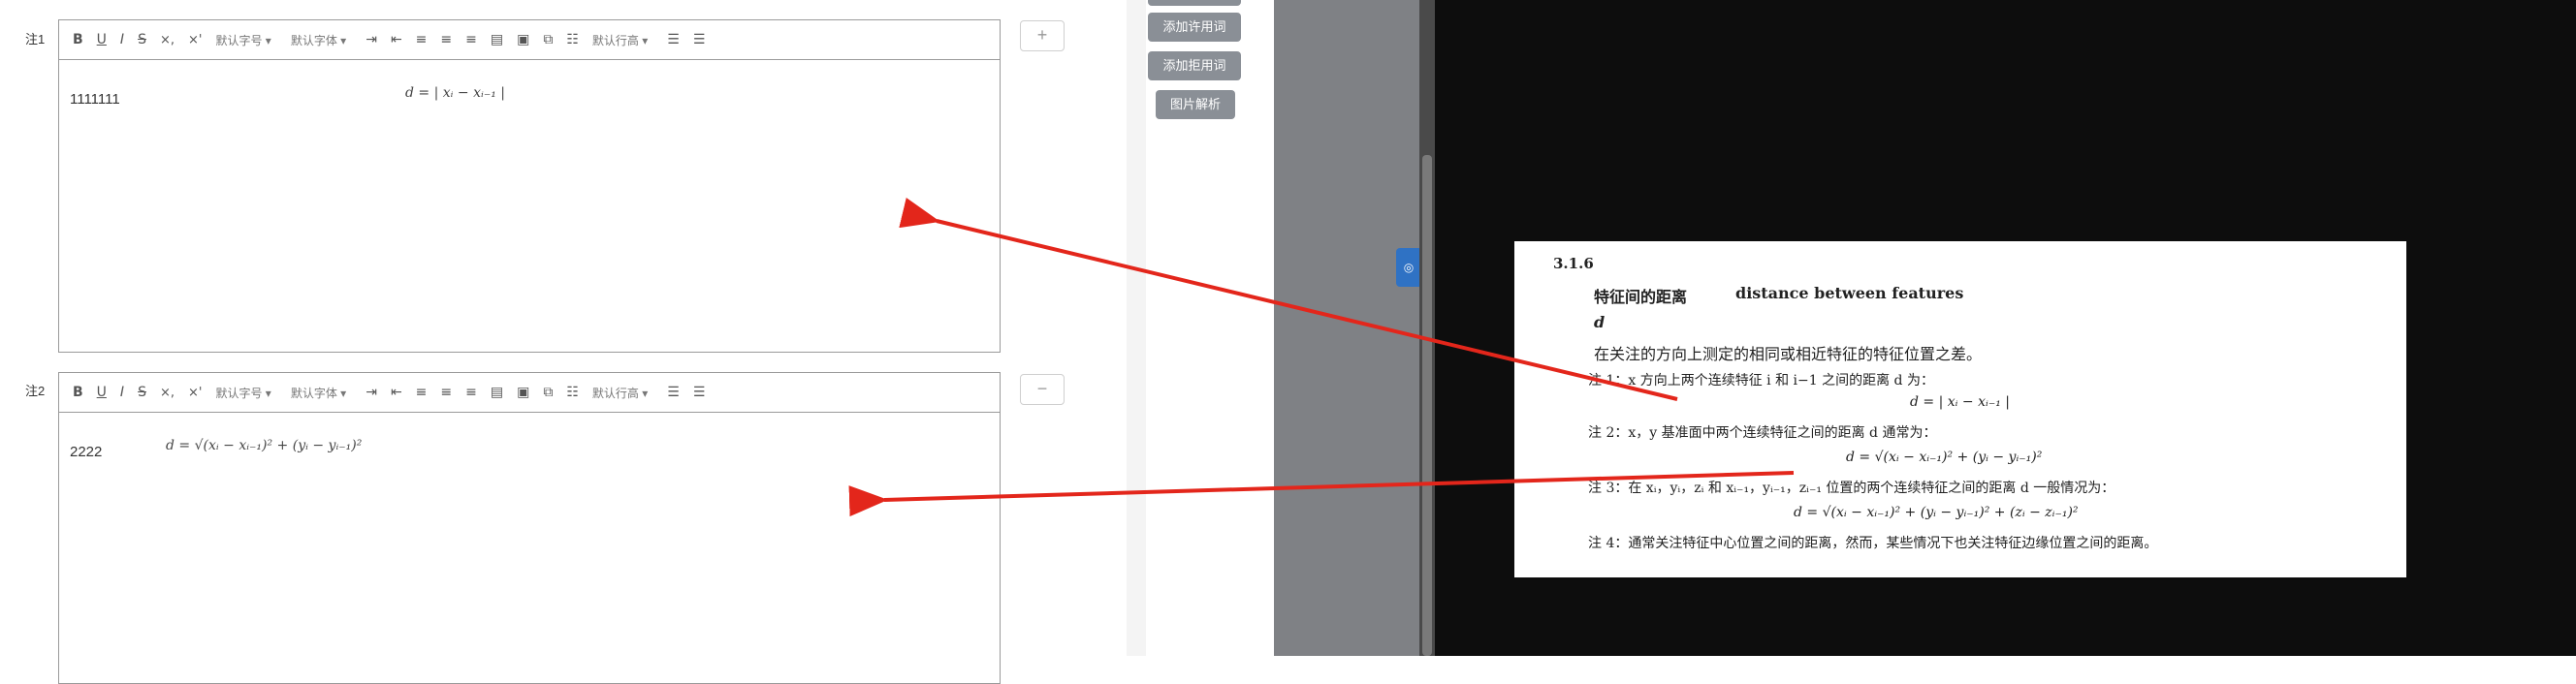  I want to click on add-rejected-word-button: 添加拒用词, so click(1194, 65).